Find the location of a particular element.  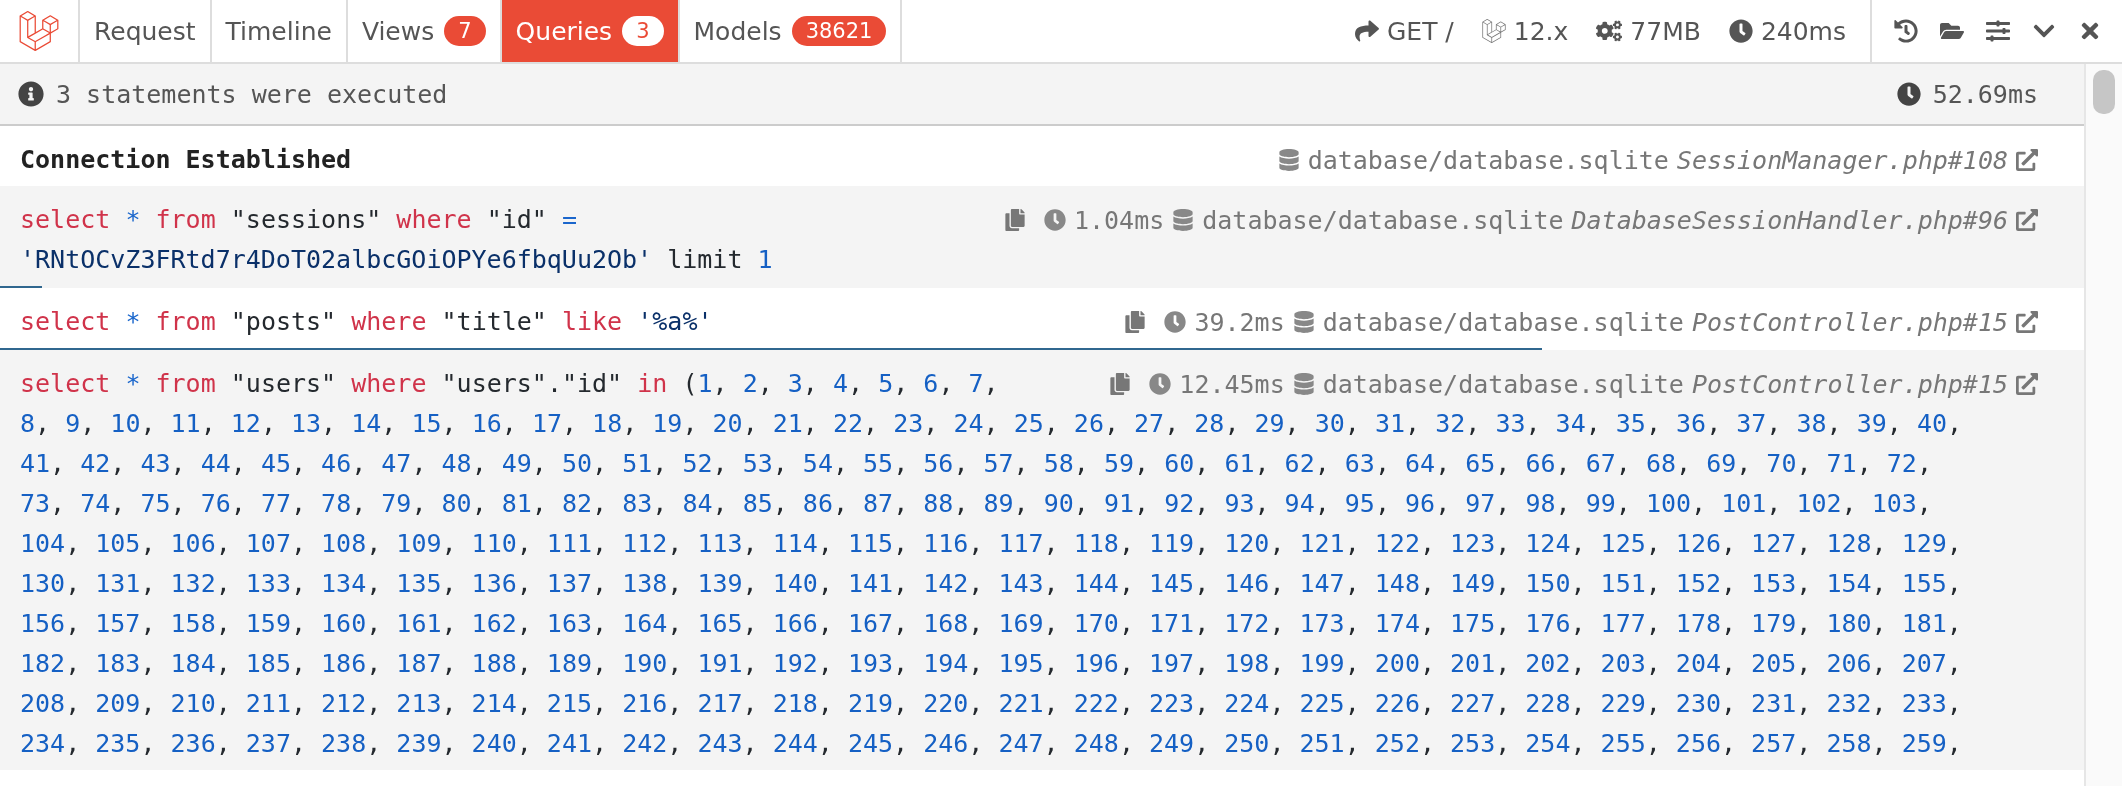

status-text: 240ms is located at coordinates (1803, 31).